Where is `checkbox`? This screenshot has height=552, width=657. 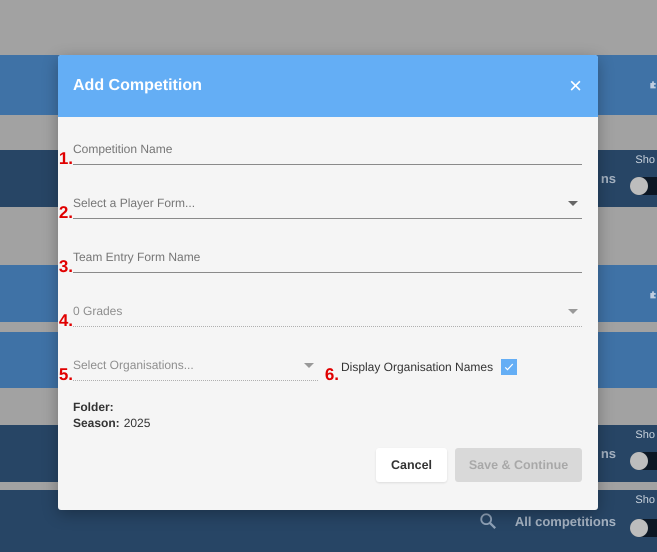
checkbox is located at coordinates (509, 367).